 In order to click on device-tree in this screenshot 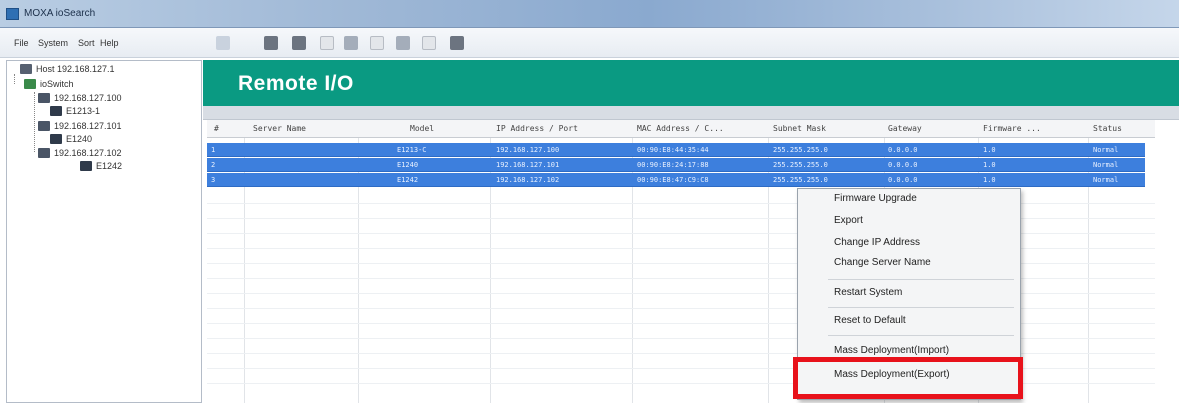, I will do `click(104, 231)`.